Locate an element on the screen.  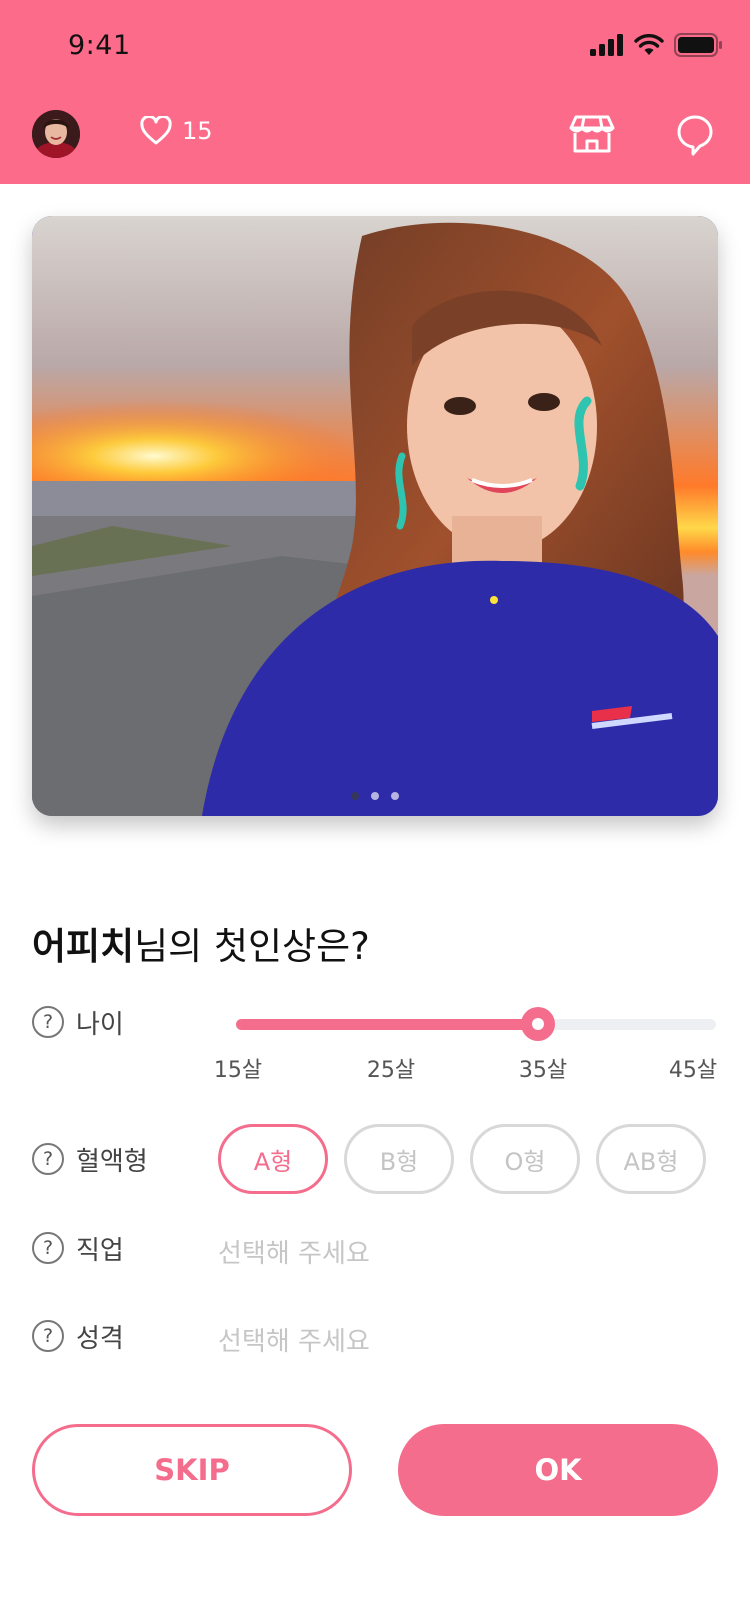
blood-type-a-chip: A형 is located at coordinates (273, 1159).